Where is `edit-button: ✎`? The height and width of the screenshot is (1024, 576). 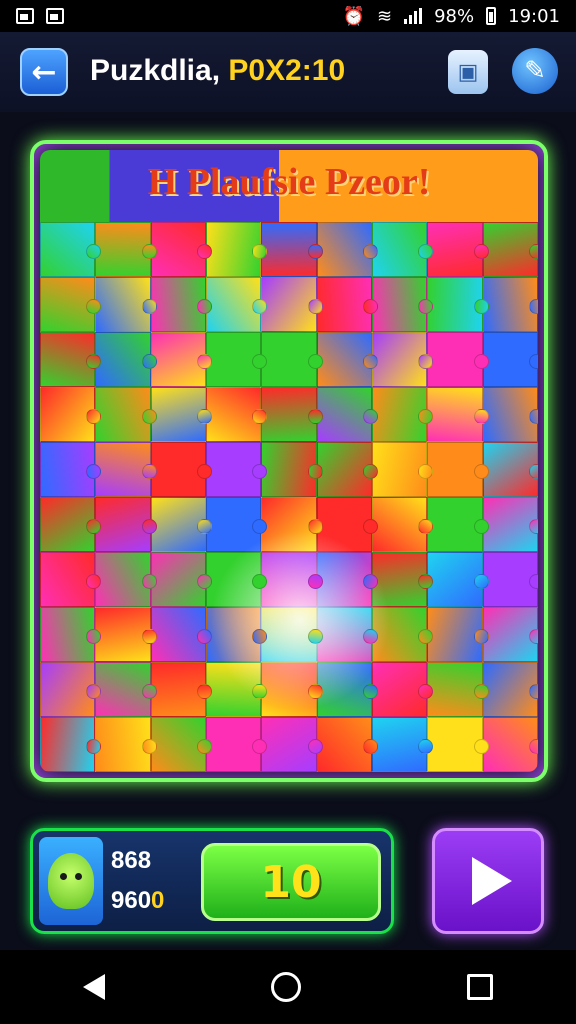
edit-button: ✎ is located at coordinates (535, 71).